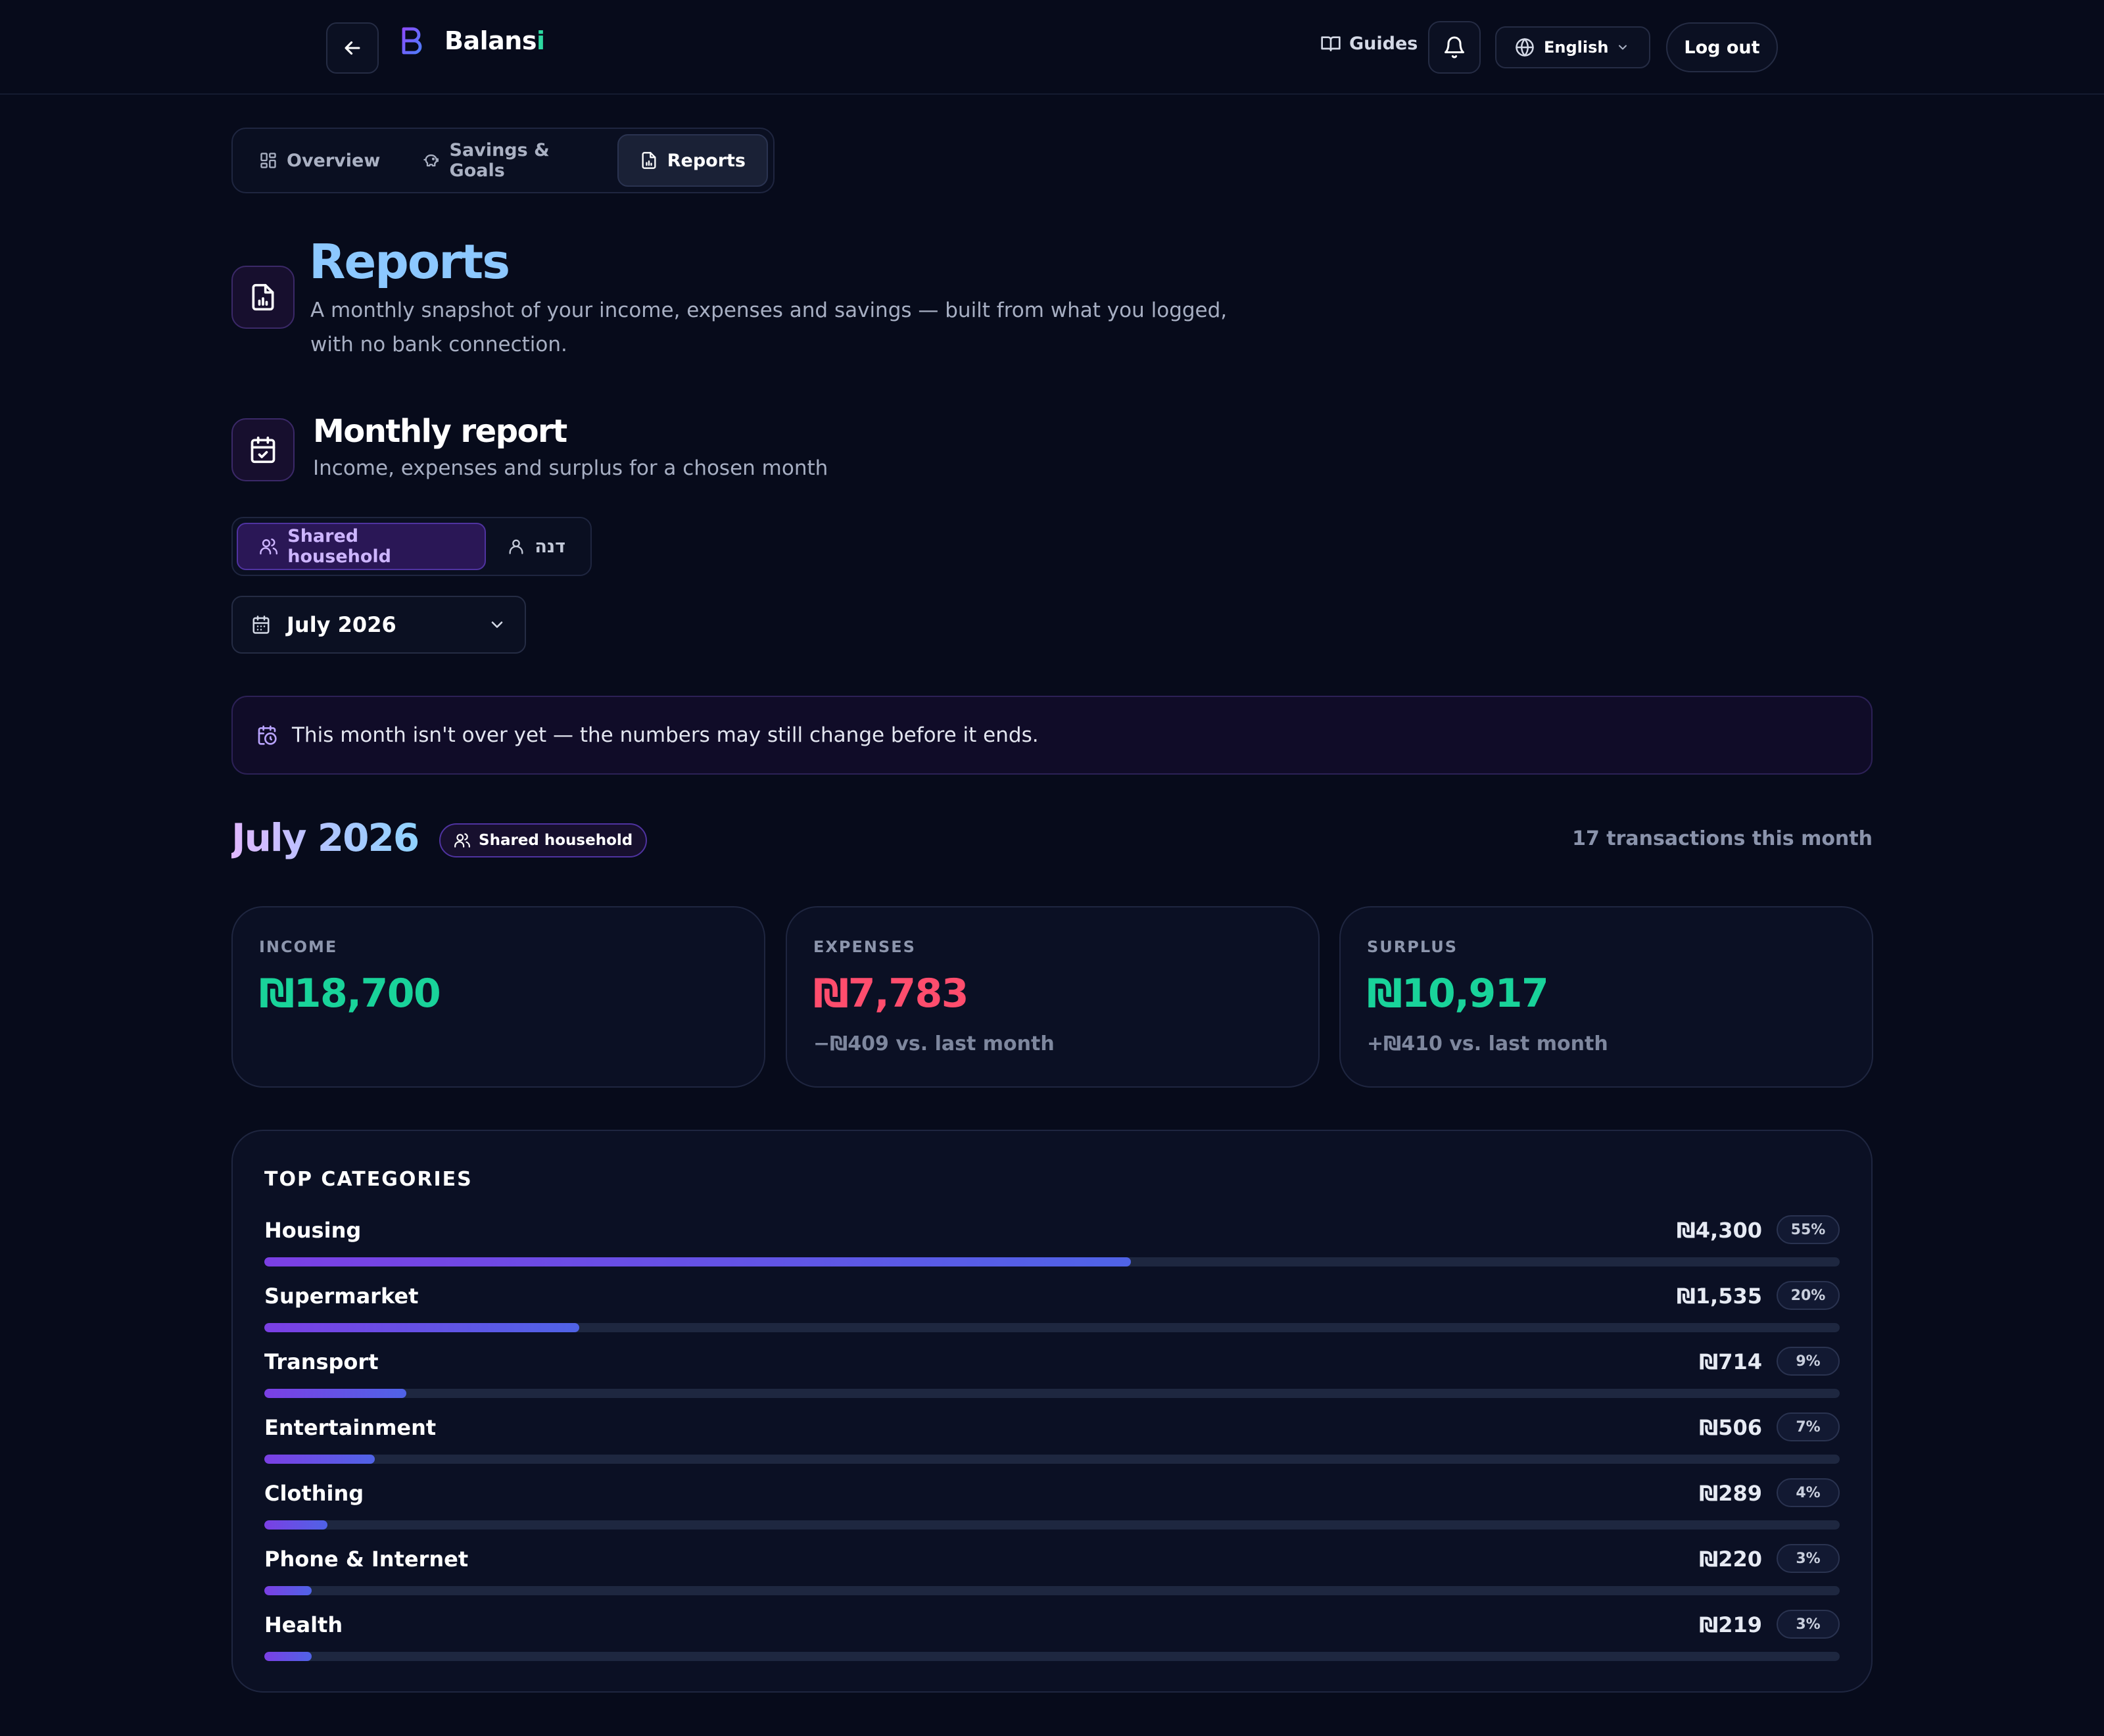  Describe the element at coordinates (1730, 1625) in the screenshot. I see `category-amount: ₪219` at that location.